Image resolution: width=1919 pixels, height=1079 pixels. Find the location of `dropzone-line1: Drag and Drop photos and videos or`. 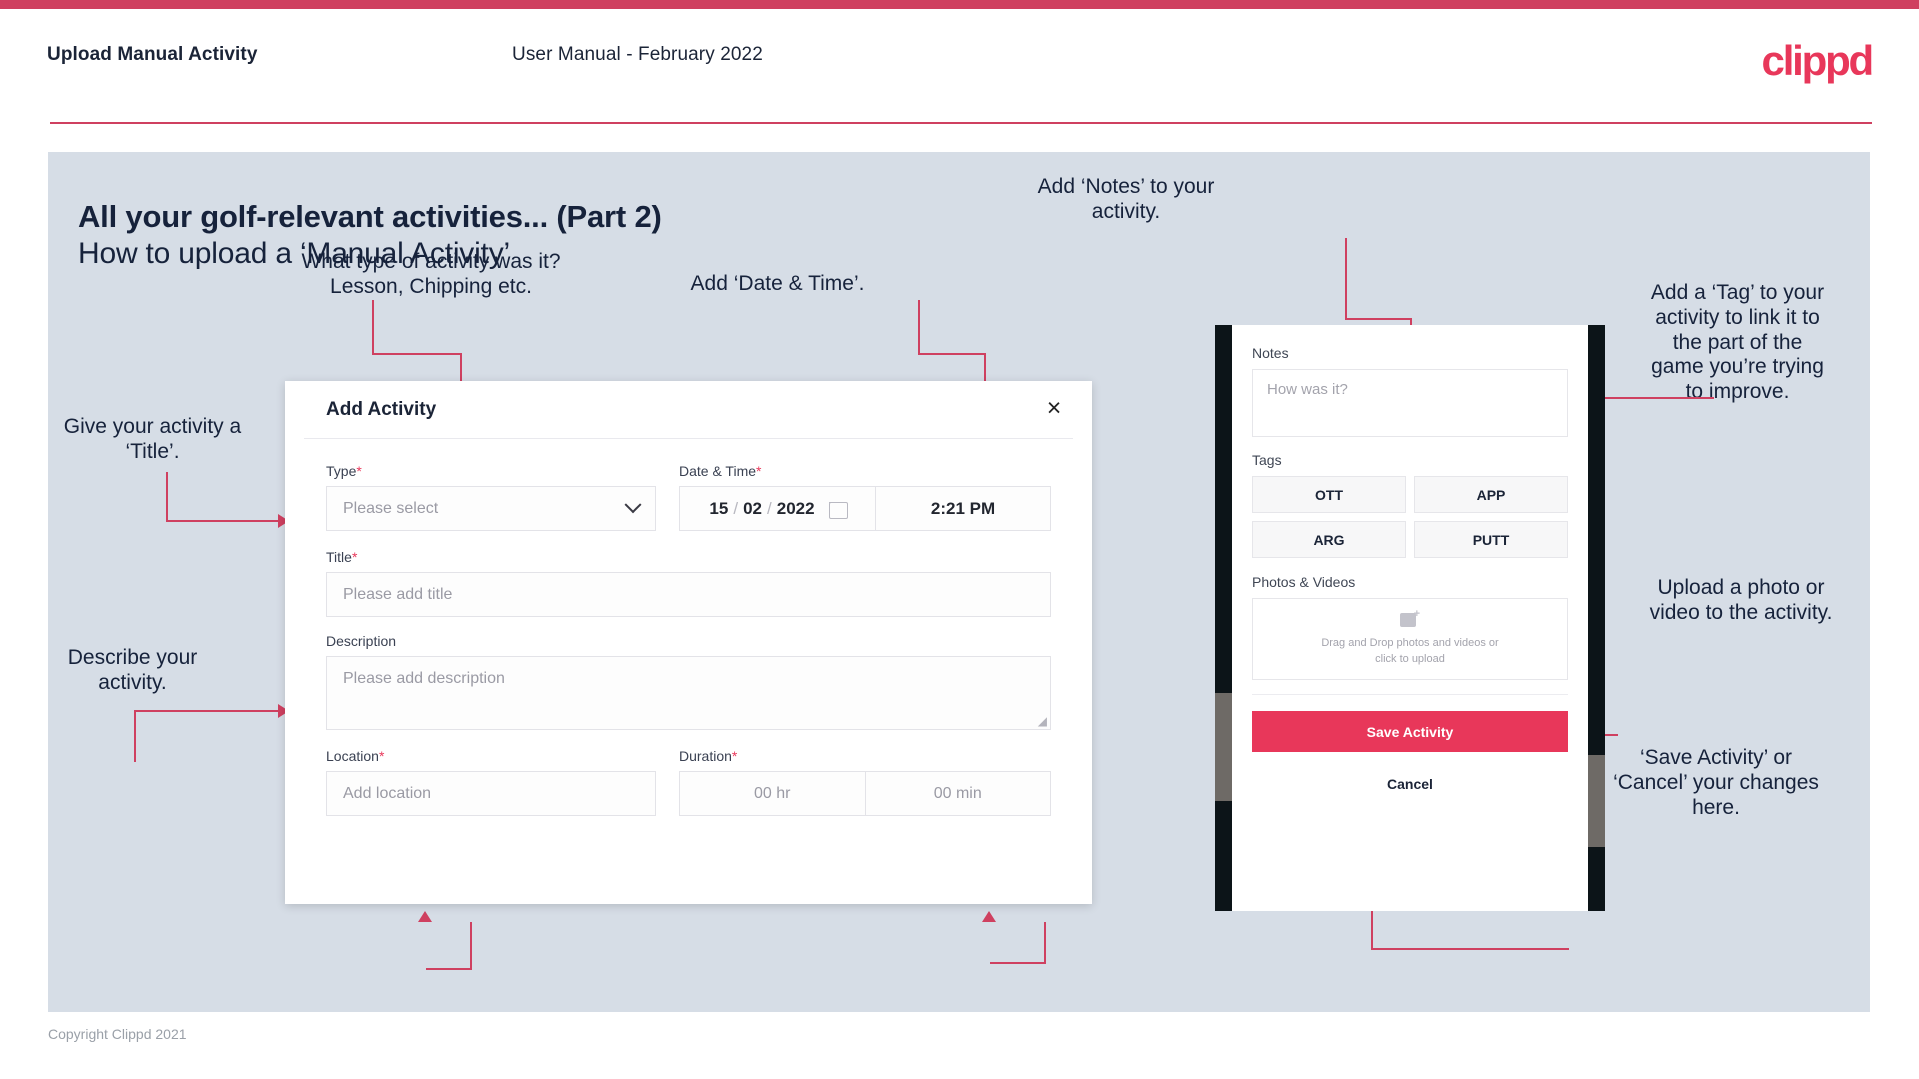

dropzone-line1: Drag and Drop photos and videos or is located at coordinates (1410, 642).